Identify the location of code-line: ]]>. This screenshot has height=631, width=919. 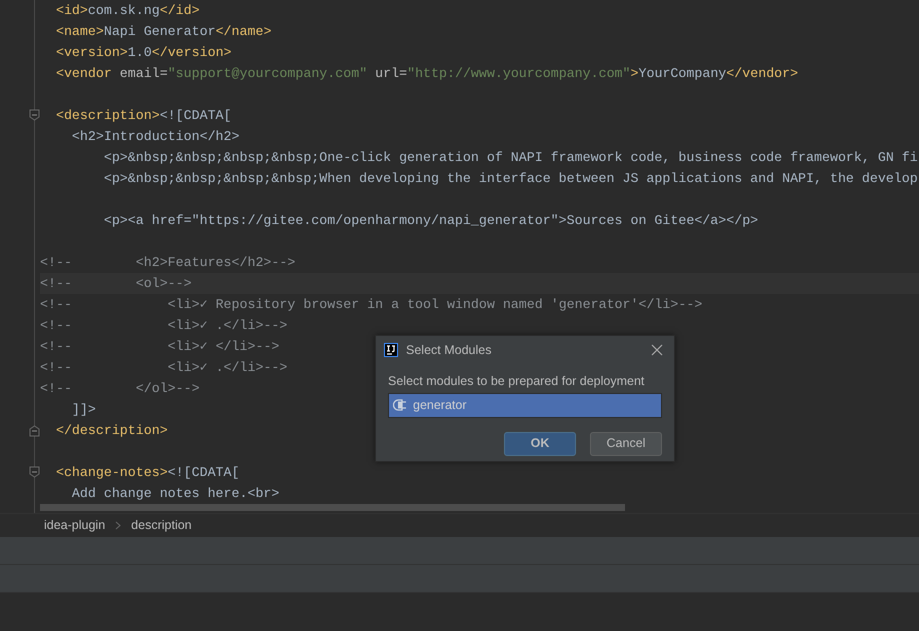
(83, 410).